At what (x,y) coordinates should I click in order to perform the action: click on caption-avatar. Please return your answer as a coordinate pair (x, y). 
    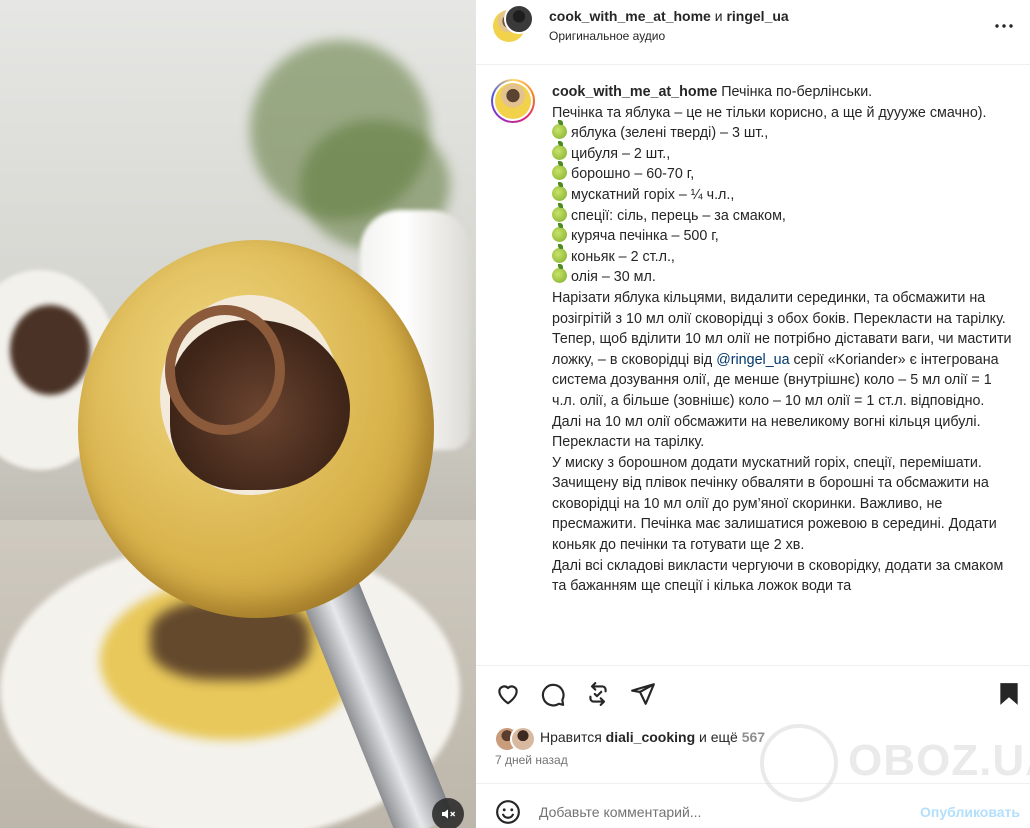
    Looking at the image, I should click on (513, 101).